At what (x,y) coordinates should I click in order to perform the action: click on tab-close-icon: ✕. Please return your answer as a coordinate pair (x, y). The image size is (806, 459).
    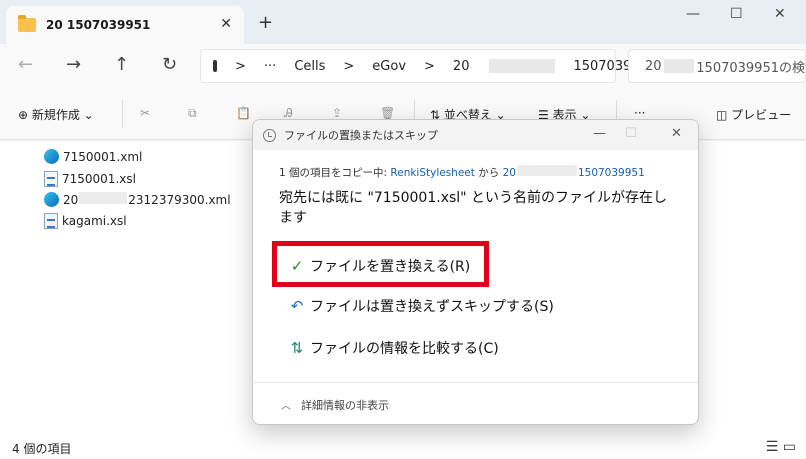
    Looking at the image, I should click on (226, 24).